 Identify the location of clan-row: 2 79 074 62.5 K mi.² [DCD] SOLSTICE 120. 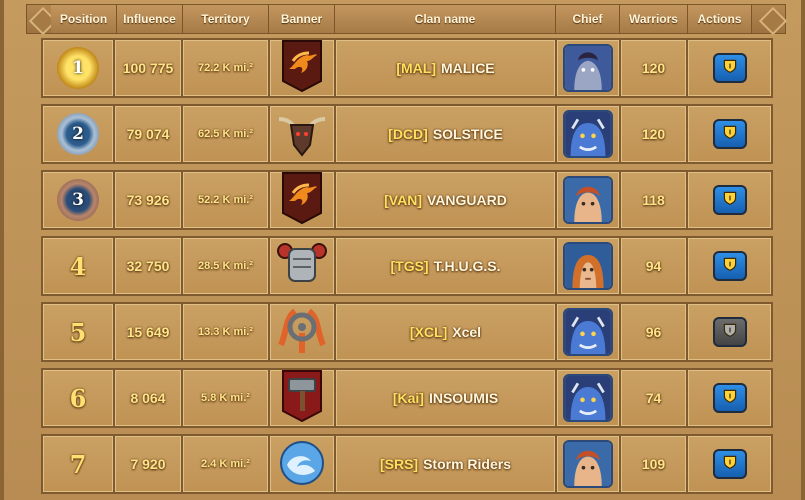
(407, 134).